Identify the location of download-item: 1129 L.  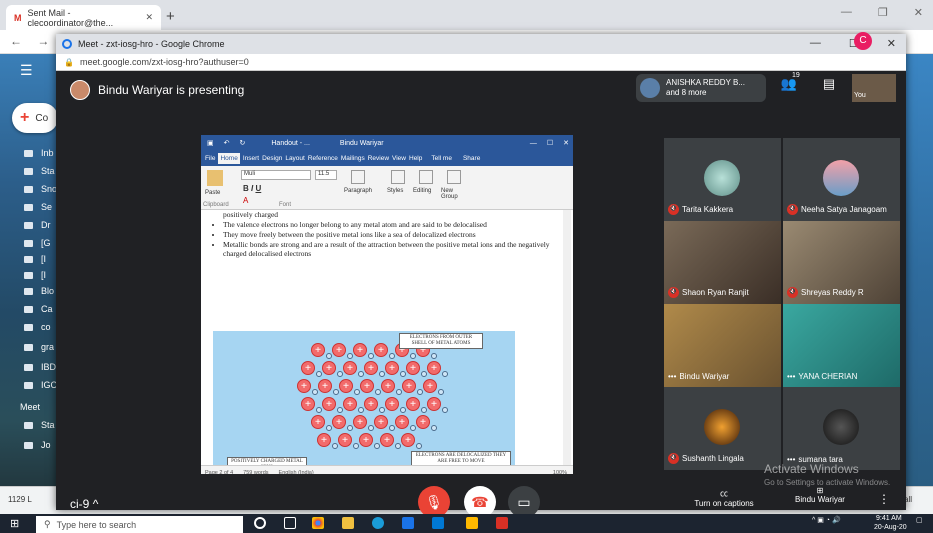
(20, 499).